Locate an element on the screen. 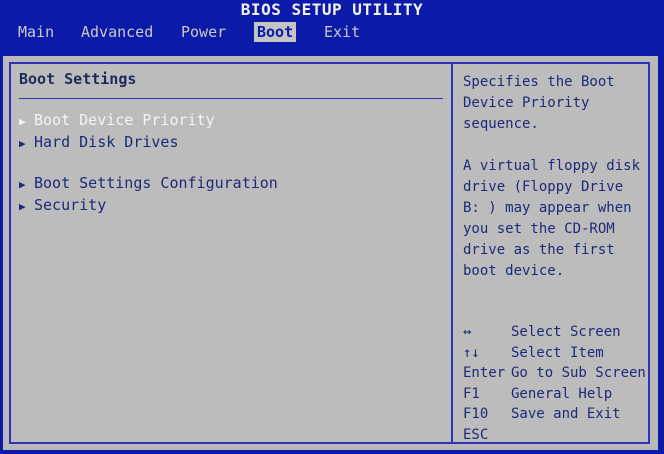 This screenshot has height=454, width=664. menu-item-label: Boot Device Priority is located at coordinates (124, 120).